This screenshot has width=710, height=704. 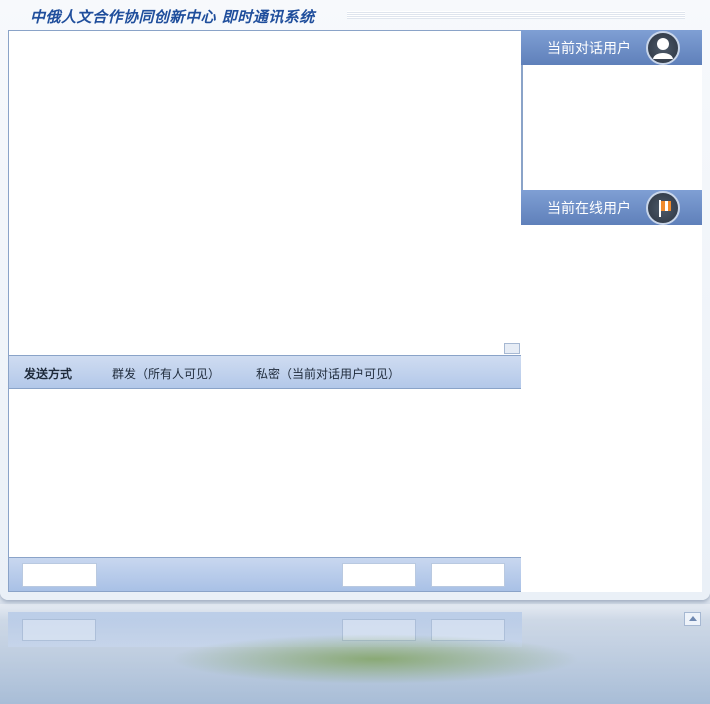 I want to click on title-decoration, so click(x=516, y=15).